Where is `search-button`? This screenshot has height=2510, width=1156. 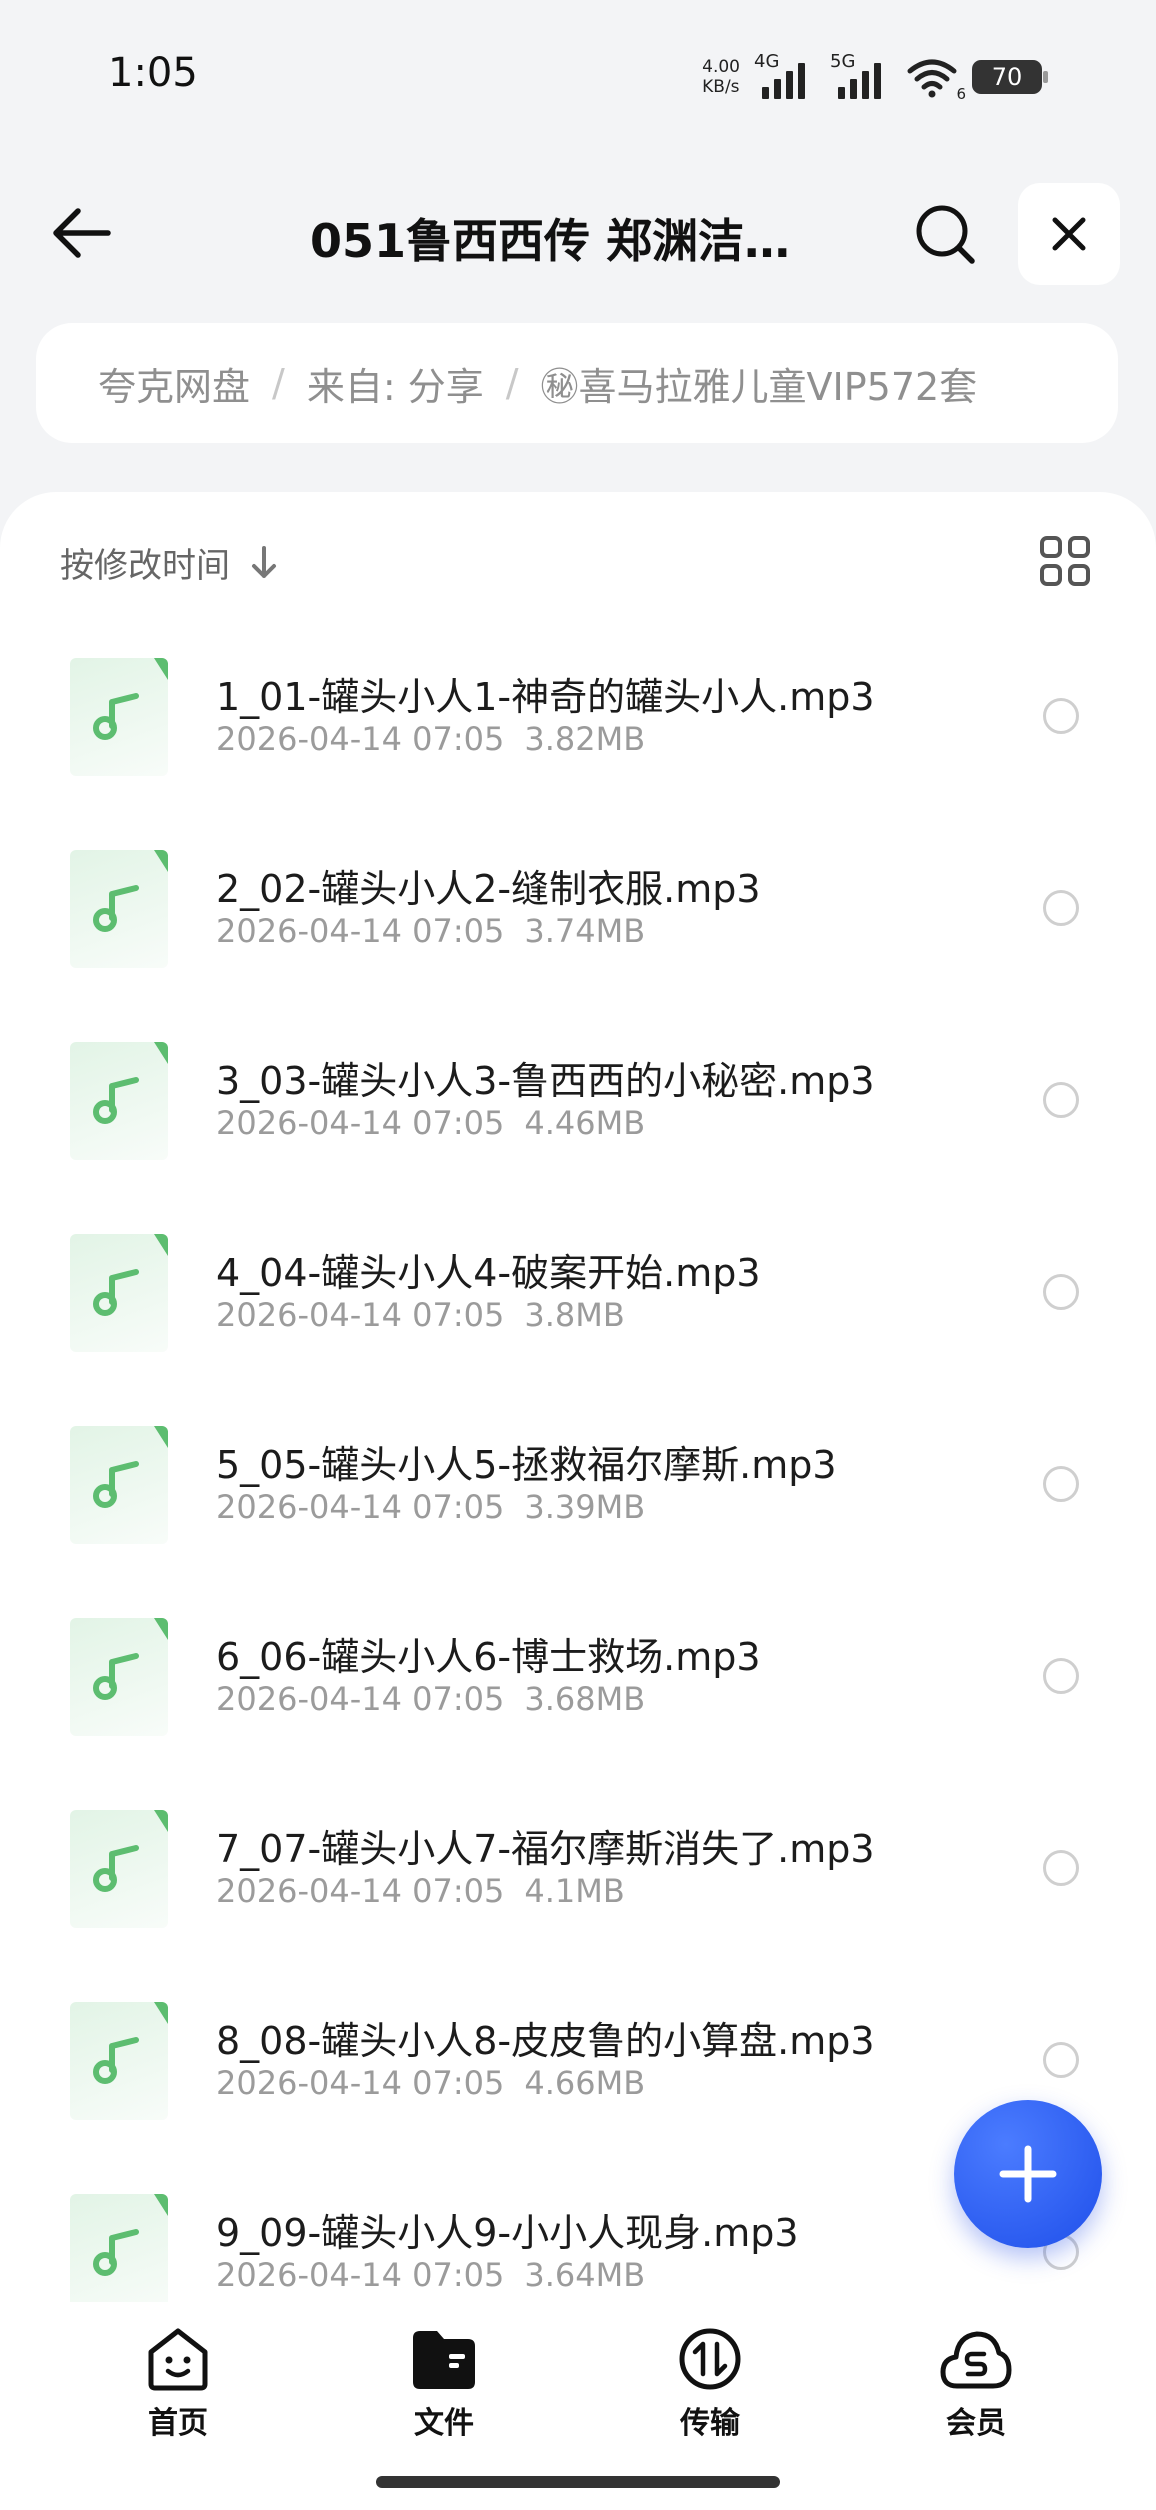 search-button is located at coordinates (946, 235).